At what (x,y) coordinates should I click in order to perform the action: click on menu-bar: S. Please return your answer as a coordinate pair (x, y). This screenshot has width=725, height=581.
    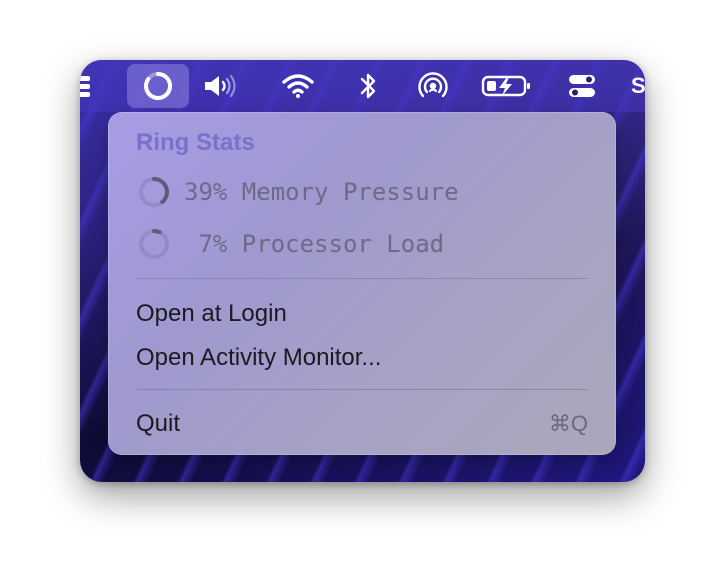
    Looking at the image, I should click on (362, 86).